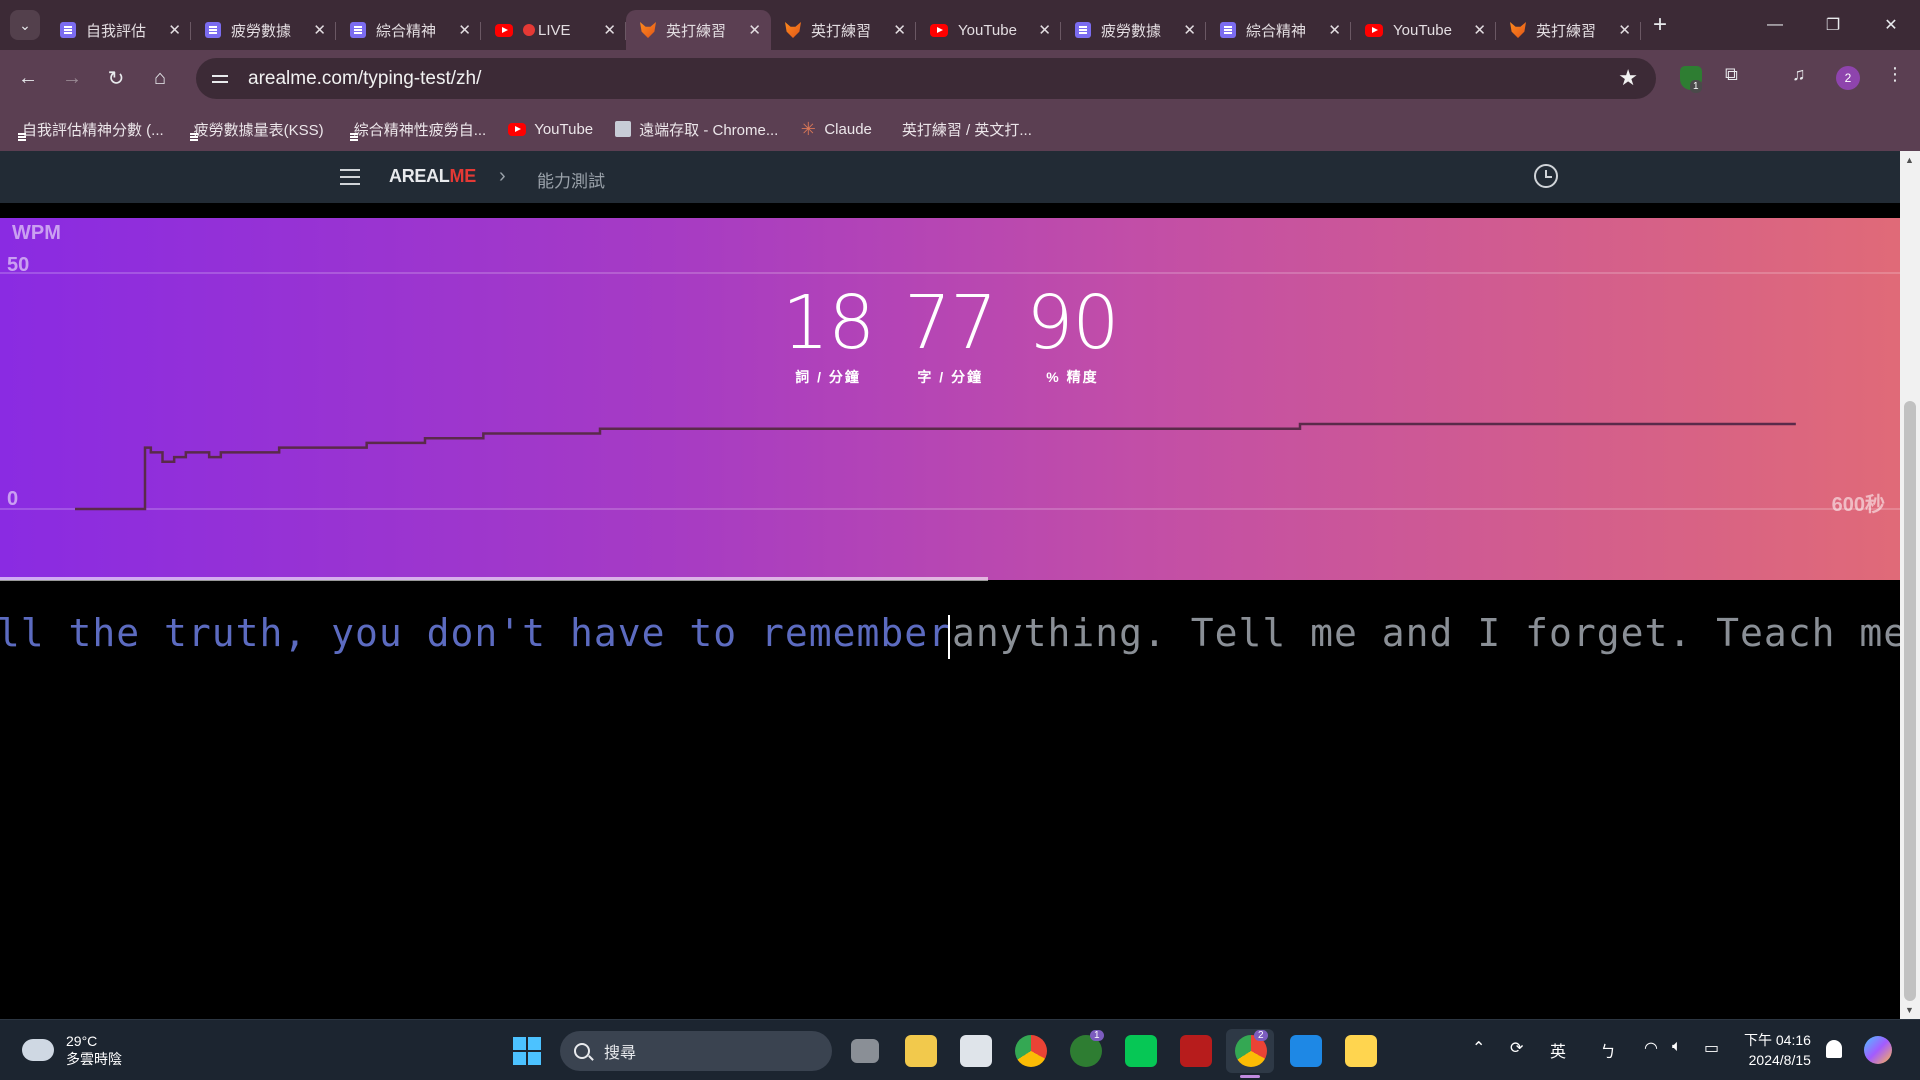 This screenshot has height=1080, width=1920. I want to click on wifi-icon: ◠, so click(1651, 1048).